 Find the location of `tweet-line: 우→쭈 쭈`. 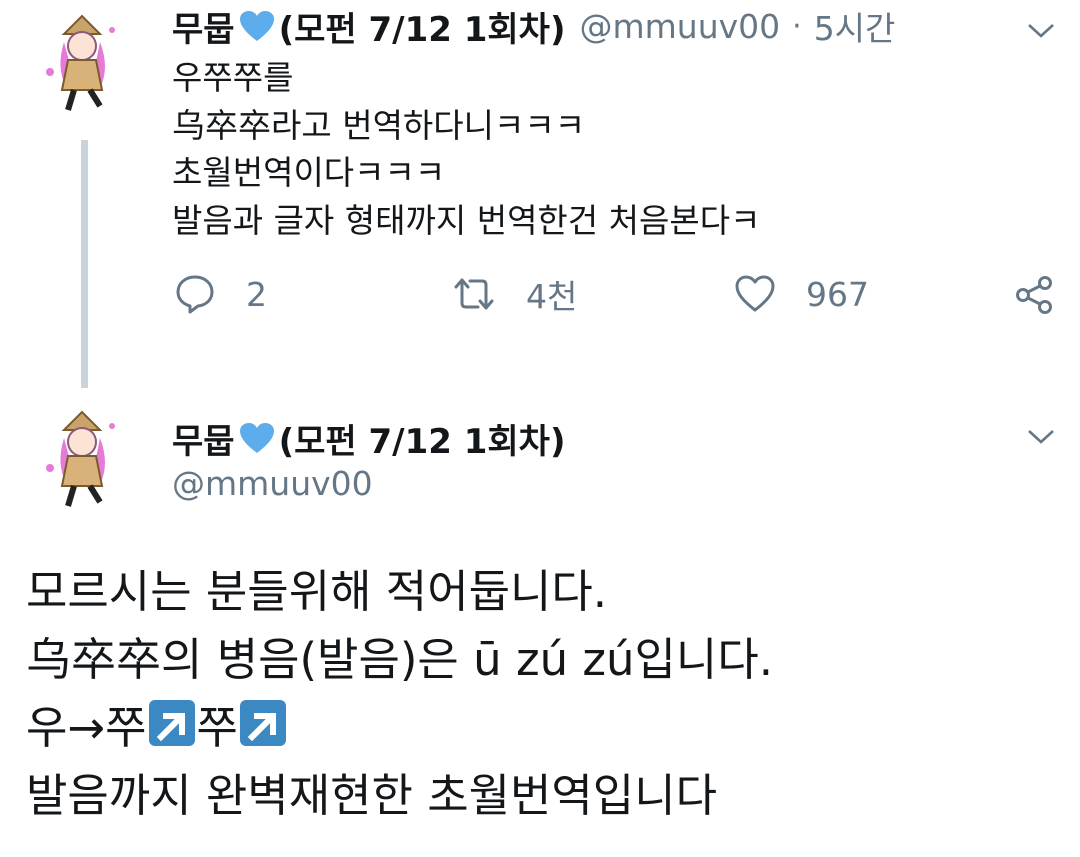

tweet-line: 우→쭈 쭈 is located at coordinates (399, 728).